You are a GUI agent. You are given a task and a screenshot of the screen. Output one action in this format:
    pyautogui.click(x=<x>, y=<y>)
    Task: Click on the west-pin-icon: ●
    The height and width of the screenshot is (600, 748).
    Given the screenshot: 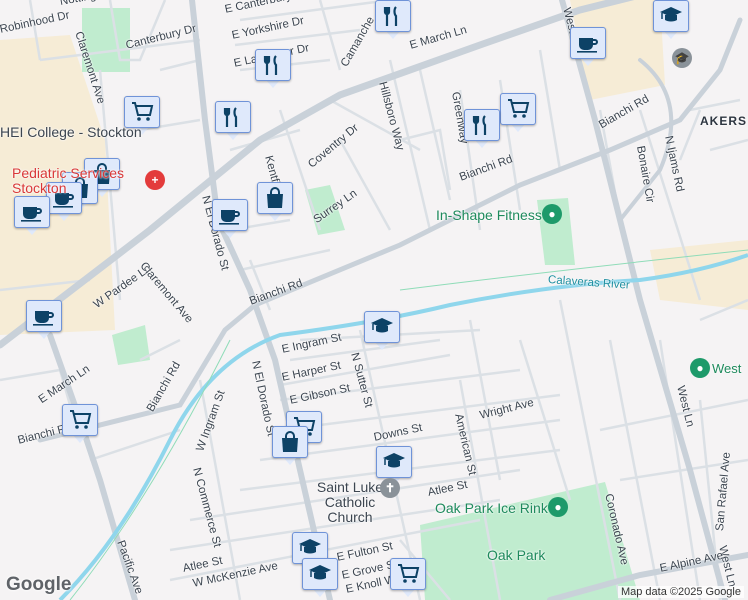 What is the action you would take?
    pyautogui.click(x=700, y=368)
    